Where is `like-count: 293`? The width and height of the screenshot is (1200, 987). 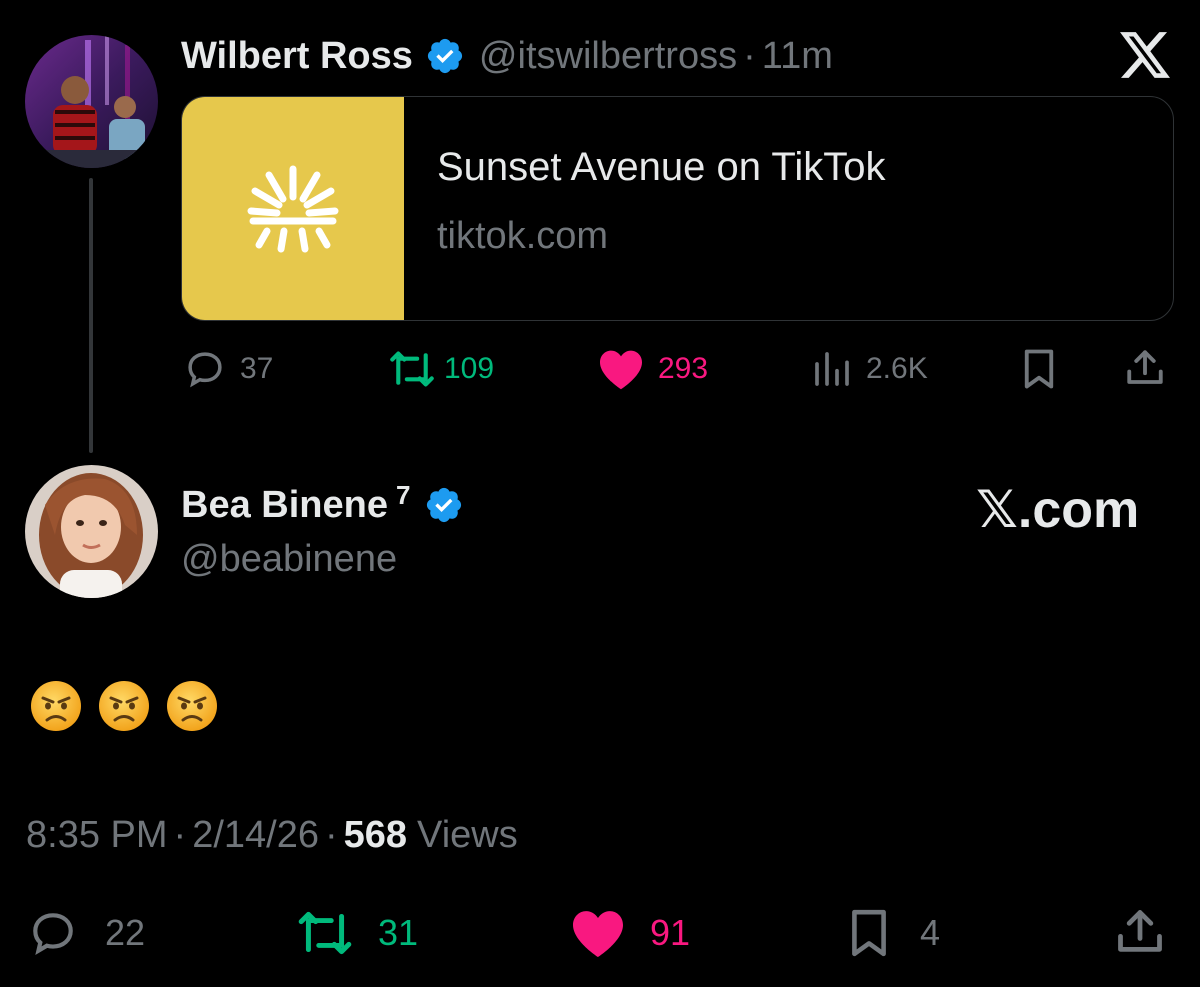
like-count: 293 is located at coordinates (683, 368).